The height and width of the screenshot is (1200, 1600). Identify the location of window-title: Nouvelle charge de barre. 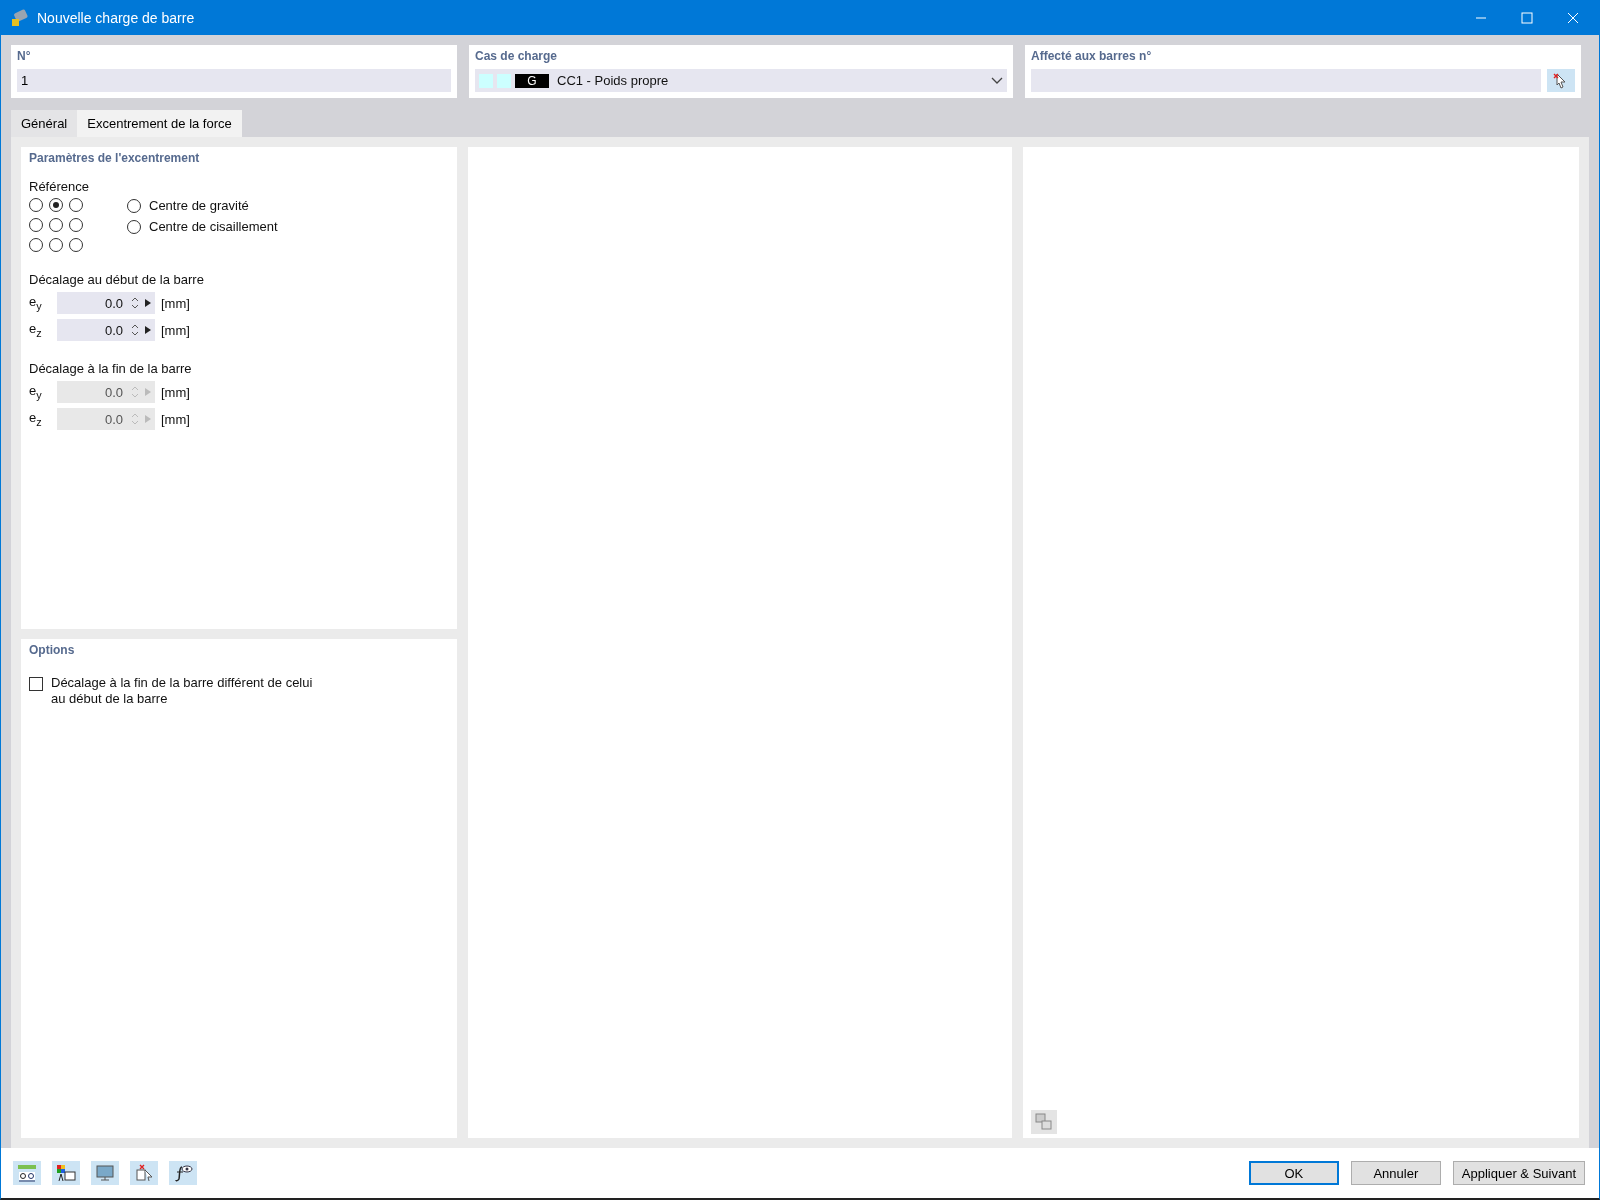
(116, 18).